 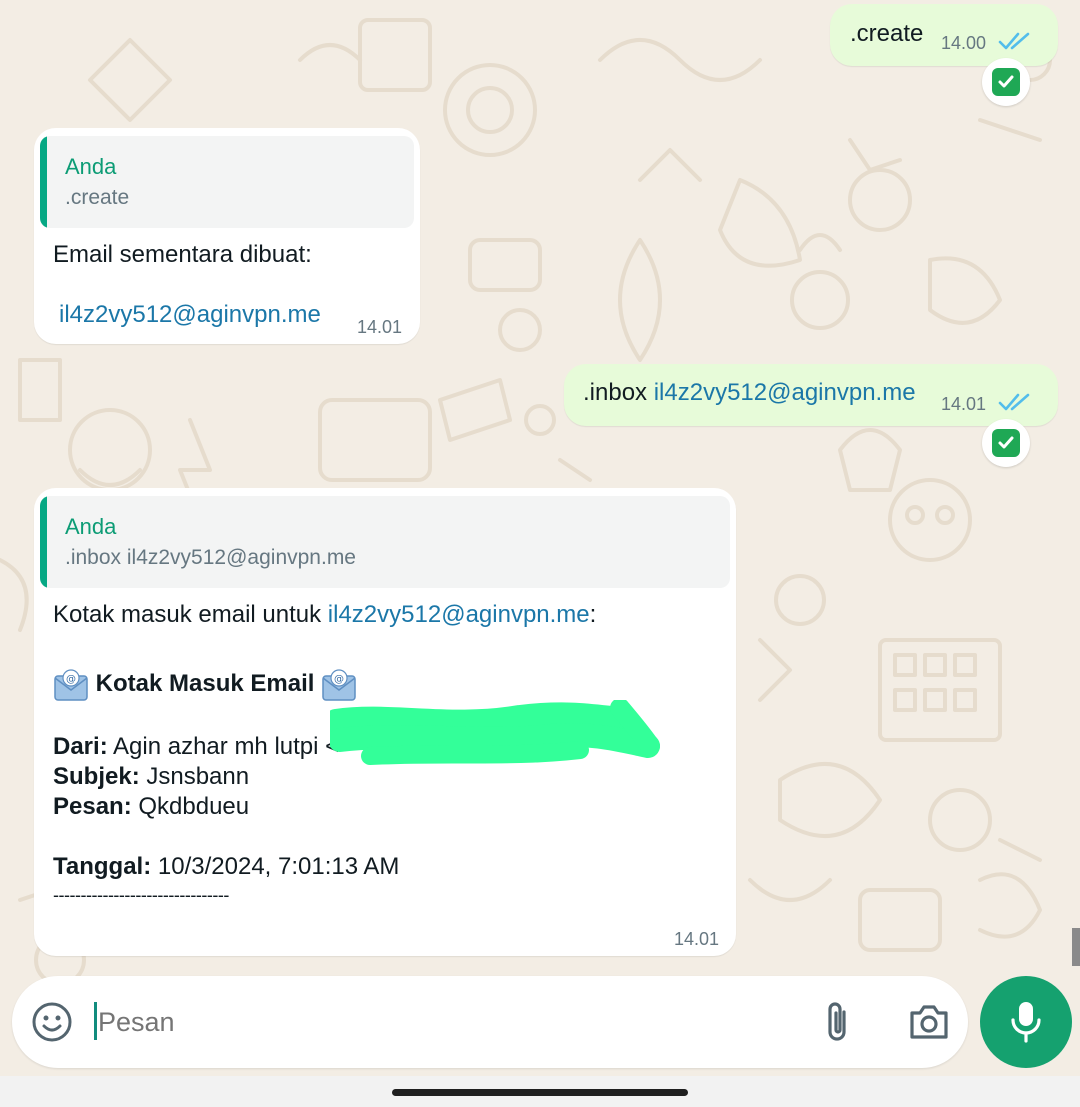 I want to click on home-gesture-handle, so click(x=540, y=1092).